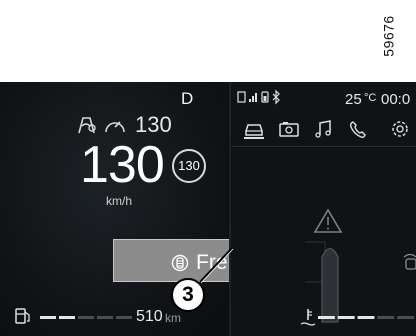 The width and height of the screenshot is (416, 336). I want to click on figure-number-text: 59676, so click(388, 36).